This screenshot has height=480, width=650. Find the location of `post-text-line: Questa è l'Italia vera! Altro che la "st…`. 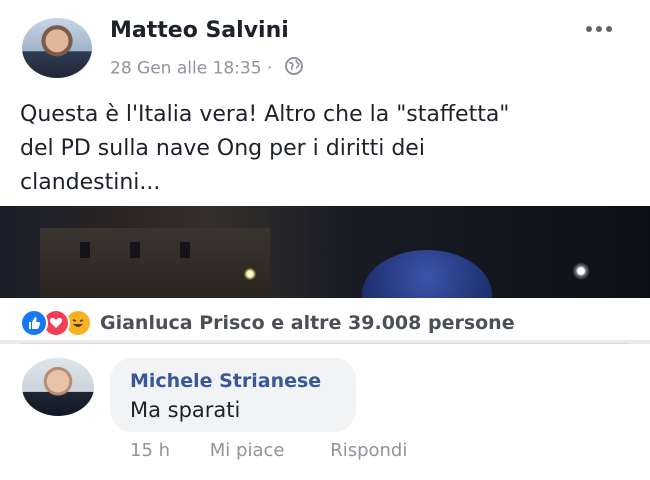

post-text-line: Questa è l'Italia vera! Altro che la "st… is located at coordinates (265, 114).